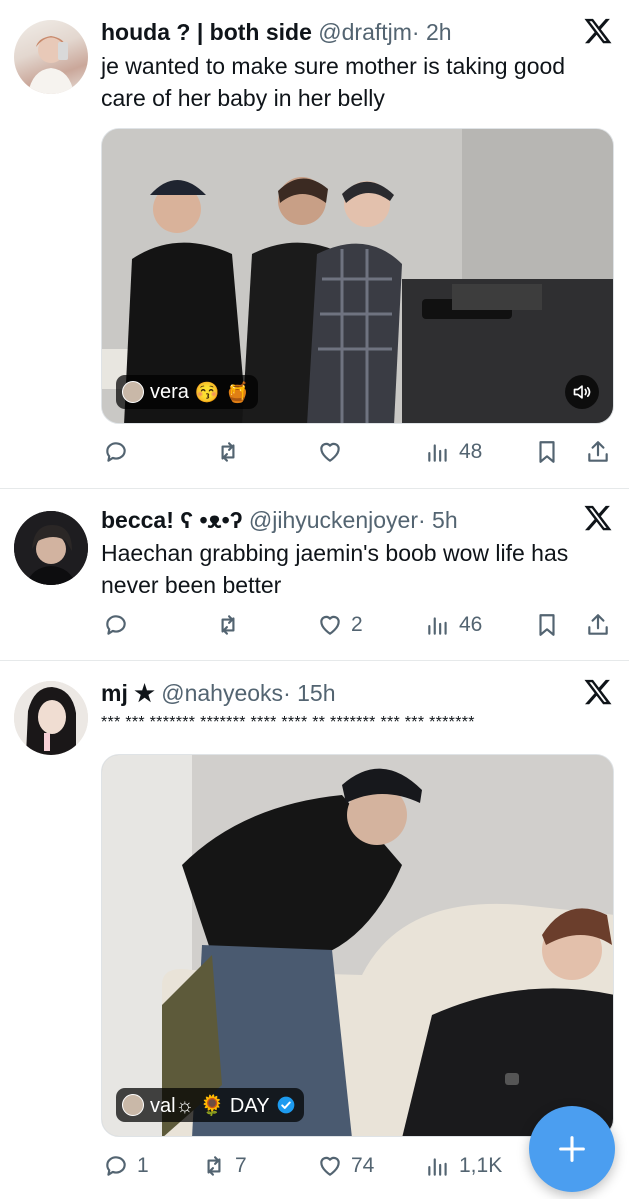  I want to click on reply-button: 1, so click(126, 1166).